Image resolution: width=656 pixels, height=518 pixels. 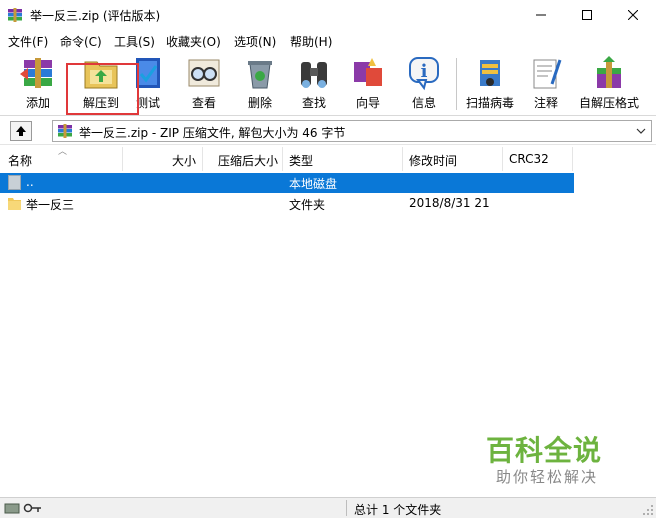 What do you see at coordinates (352, 131) in the screenshot?
I see `archive-path-combobox: 举一反三.zip - ZIP 压缩文件, 解包大小为 46 字节` at bounding box center [352, 131].